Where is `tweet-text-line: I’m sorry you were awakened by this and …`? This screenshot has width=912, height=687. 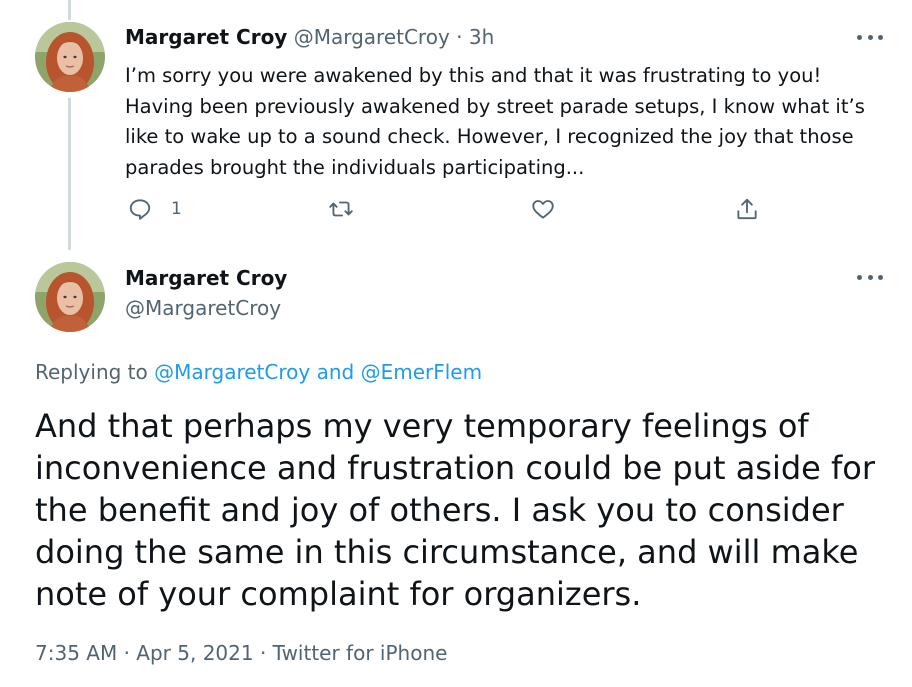
tweet-text-line: I’m sorry you were awakened by this and … is located at coordinates (473, 75).